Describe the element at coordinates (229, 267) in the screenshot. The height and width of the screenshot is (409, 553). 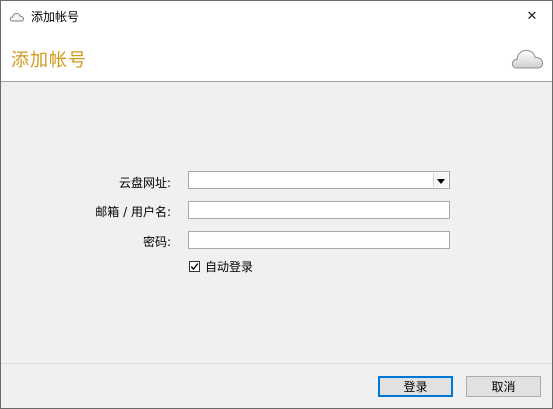
I see `auto-login-label: 自动登录` at that location.